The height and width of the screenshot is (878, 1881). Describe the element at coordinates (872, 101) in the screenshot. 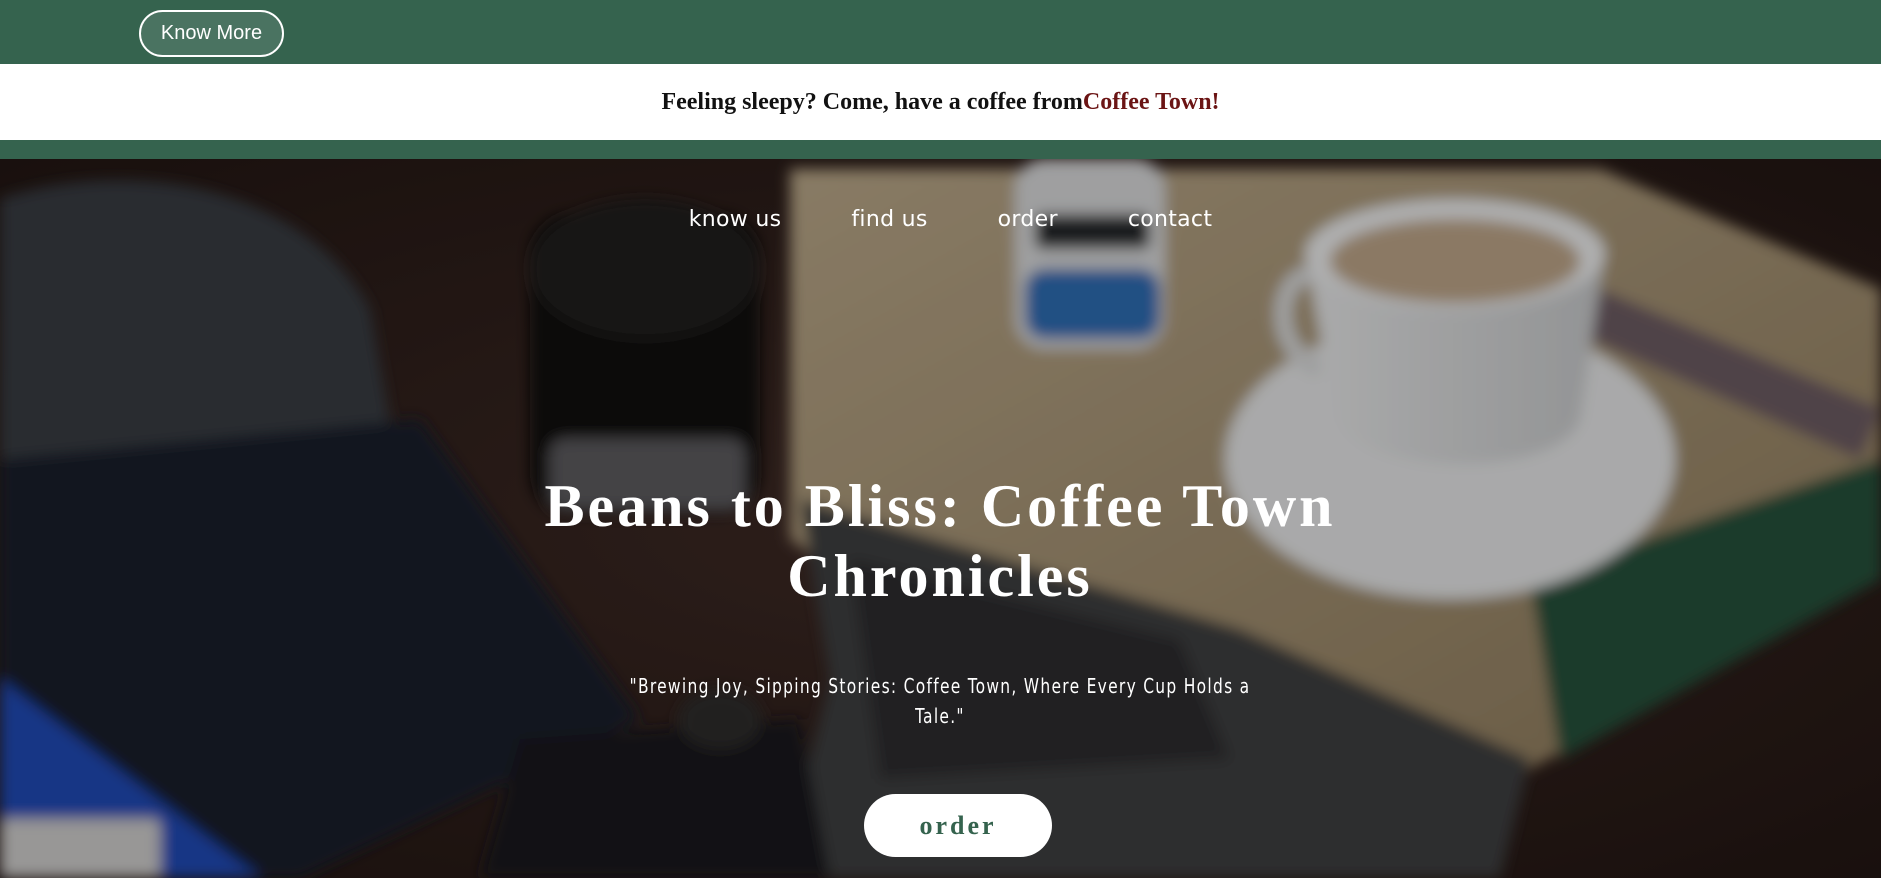

I see `banner-text: Feeling sleepy? Come, have a coffee from` at that location.